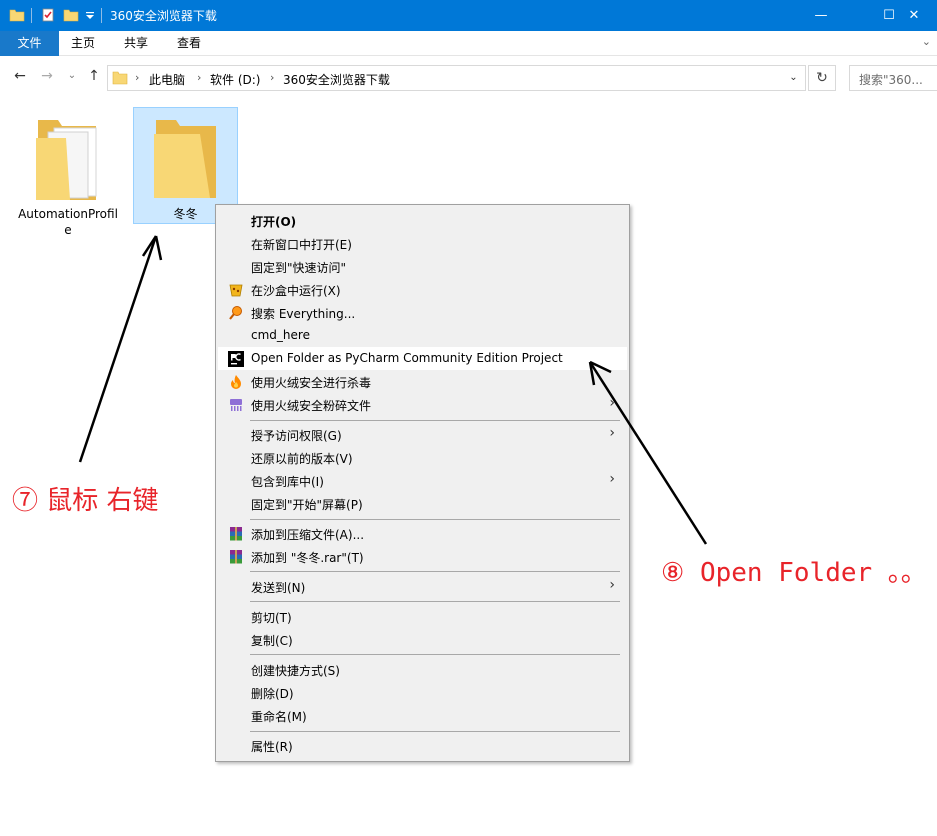 This screenshot has width=937, height=836. I want to click on up-button: ↑, so click(94, 76).